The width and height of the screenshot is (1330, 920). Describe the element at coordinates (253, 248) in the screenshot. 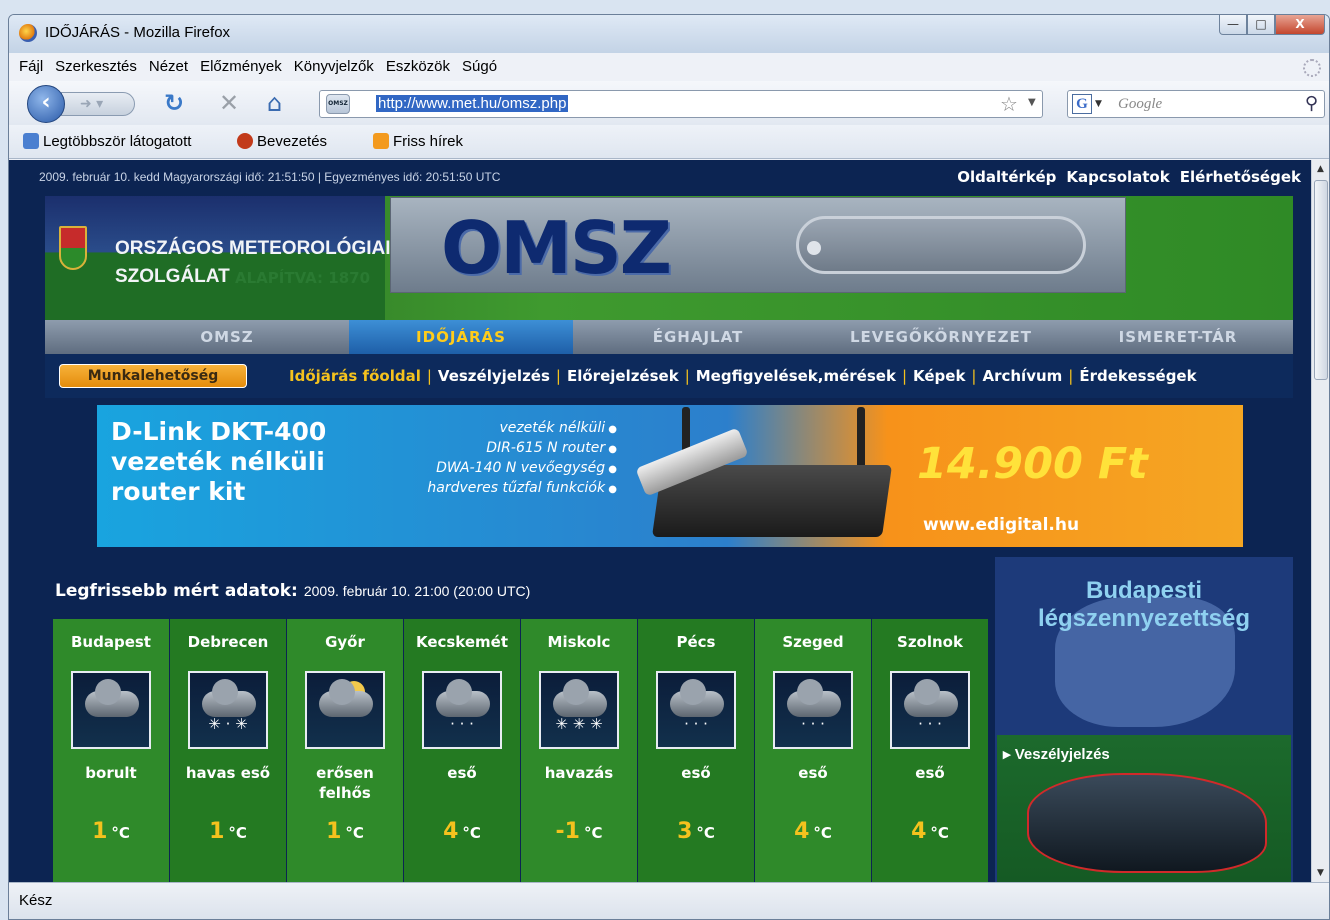

I see `org-name-line1: ORSZÁGOS METEOROLÓGIAI` at that location.